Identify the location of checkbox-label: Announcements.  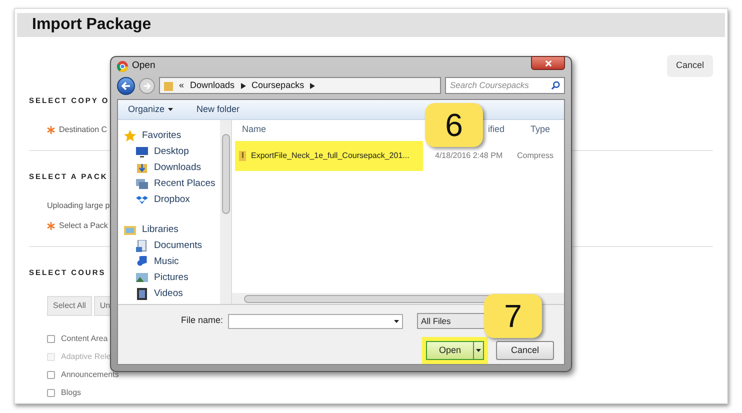
(90, 375).